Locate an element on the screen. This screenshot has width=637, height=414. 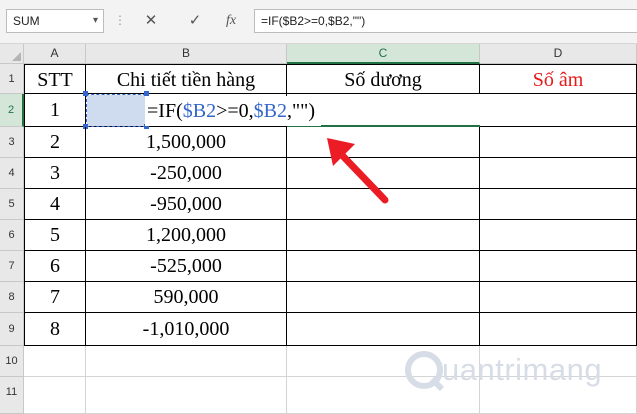
cell-c6 is located at coordinates (383, 235).